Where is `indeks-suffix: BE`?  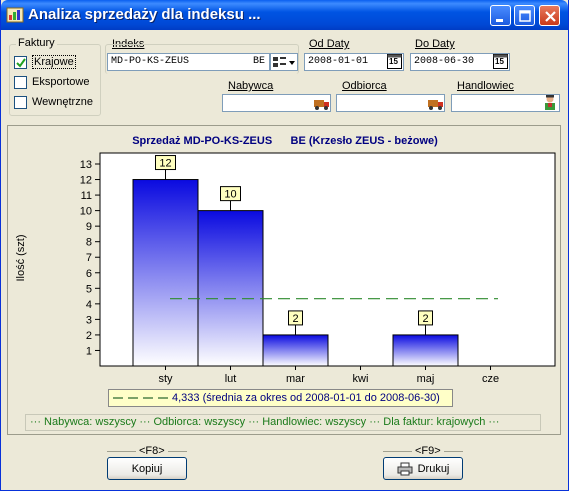
indeks-suffix: BE is located at coordinates (258, 61).